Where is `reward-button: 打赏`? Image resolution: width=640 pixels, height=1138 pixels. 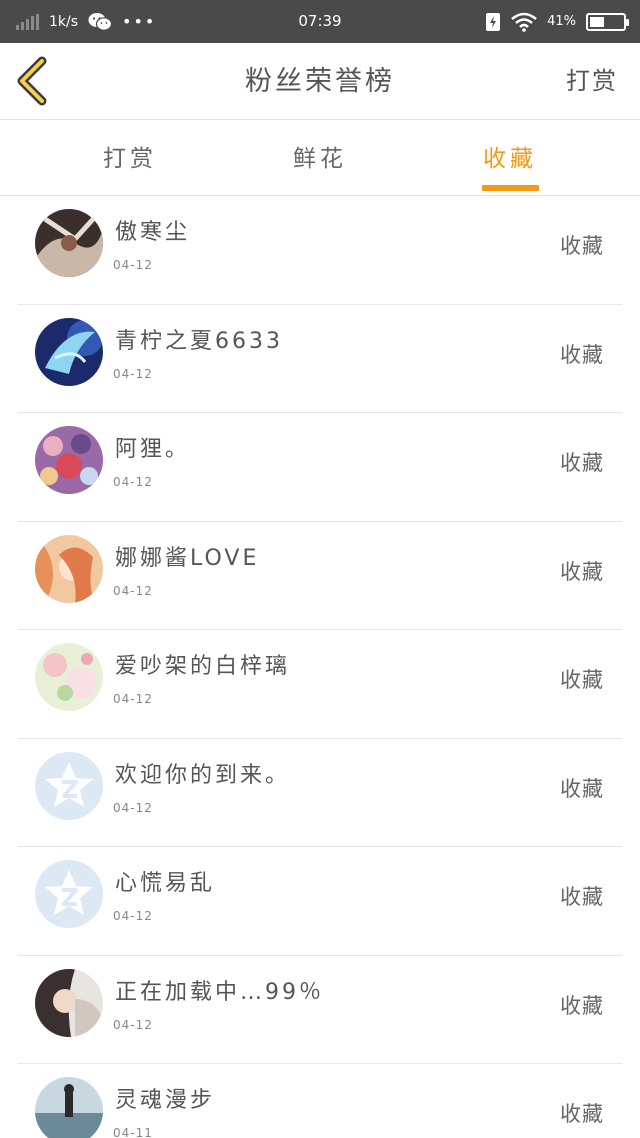
reward-button: 打赏 is located at coordinates (592, 81).